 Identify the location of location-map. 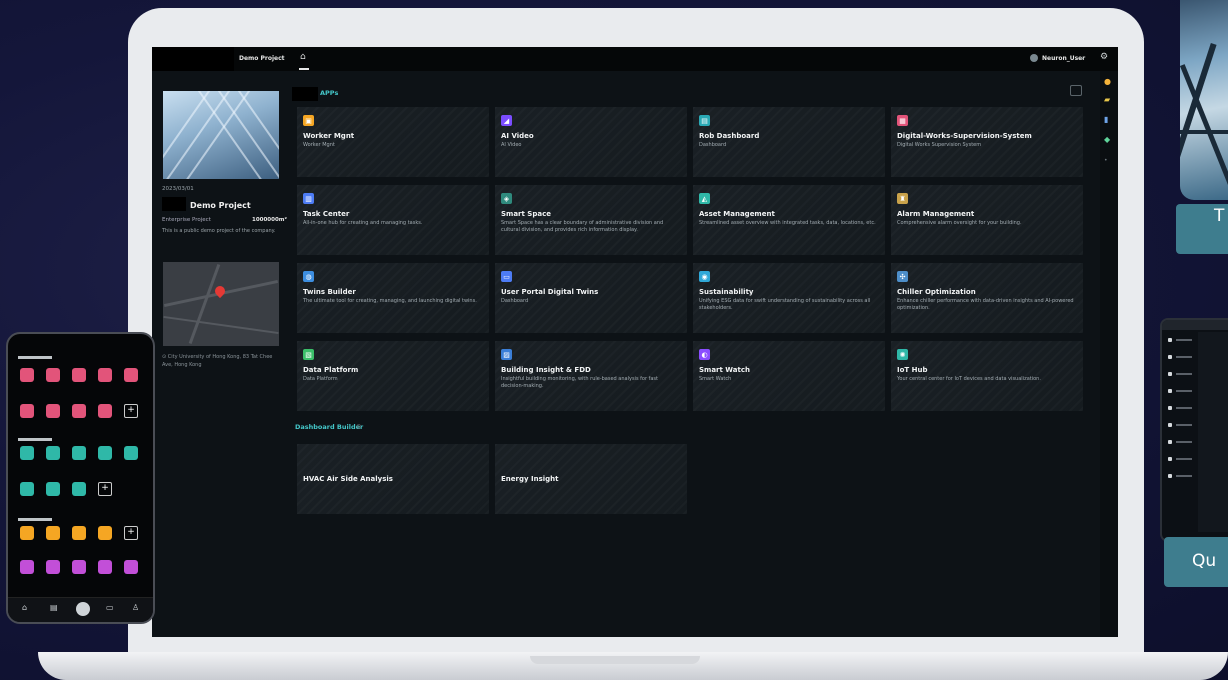
(221, 304).